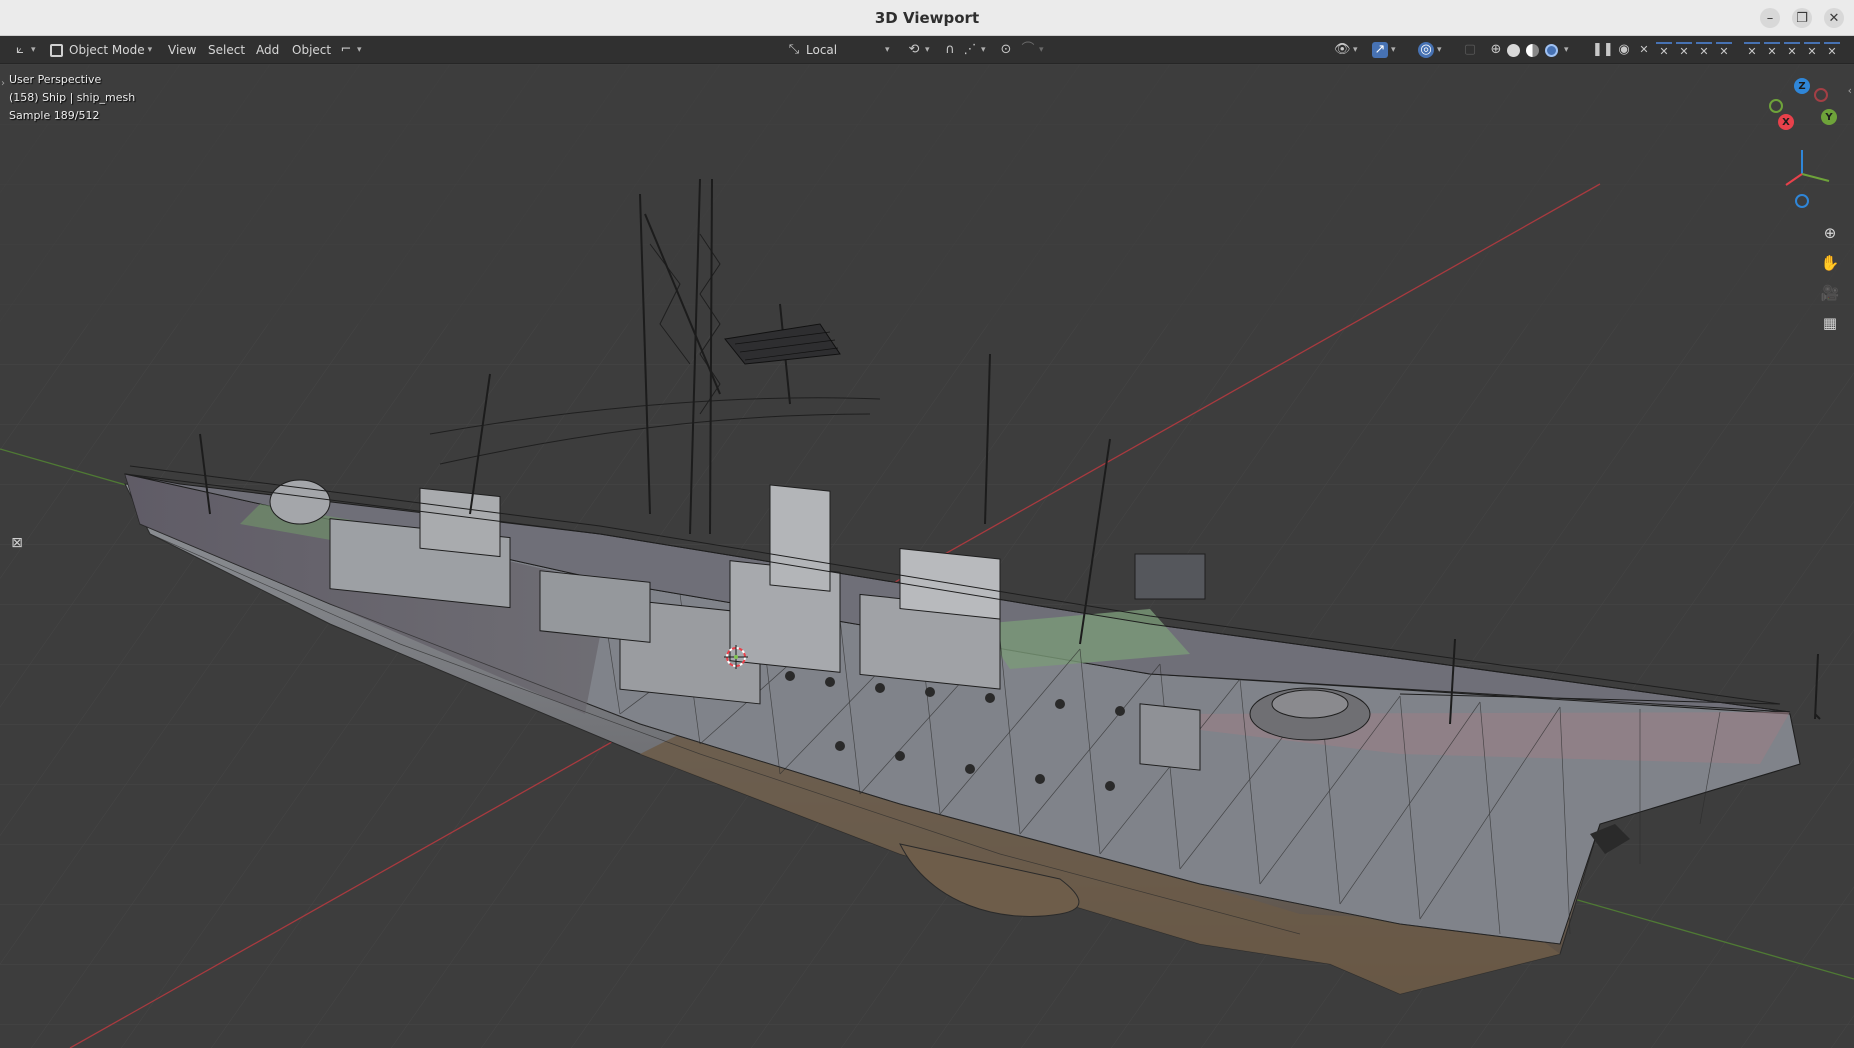 The image size is (1854, 1048). Describe the element at coordinates (1834, 18) in the screenshot. I see `close-button: ✕` at that location.